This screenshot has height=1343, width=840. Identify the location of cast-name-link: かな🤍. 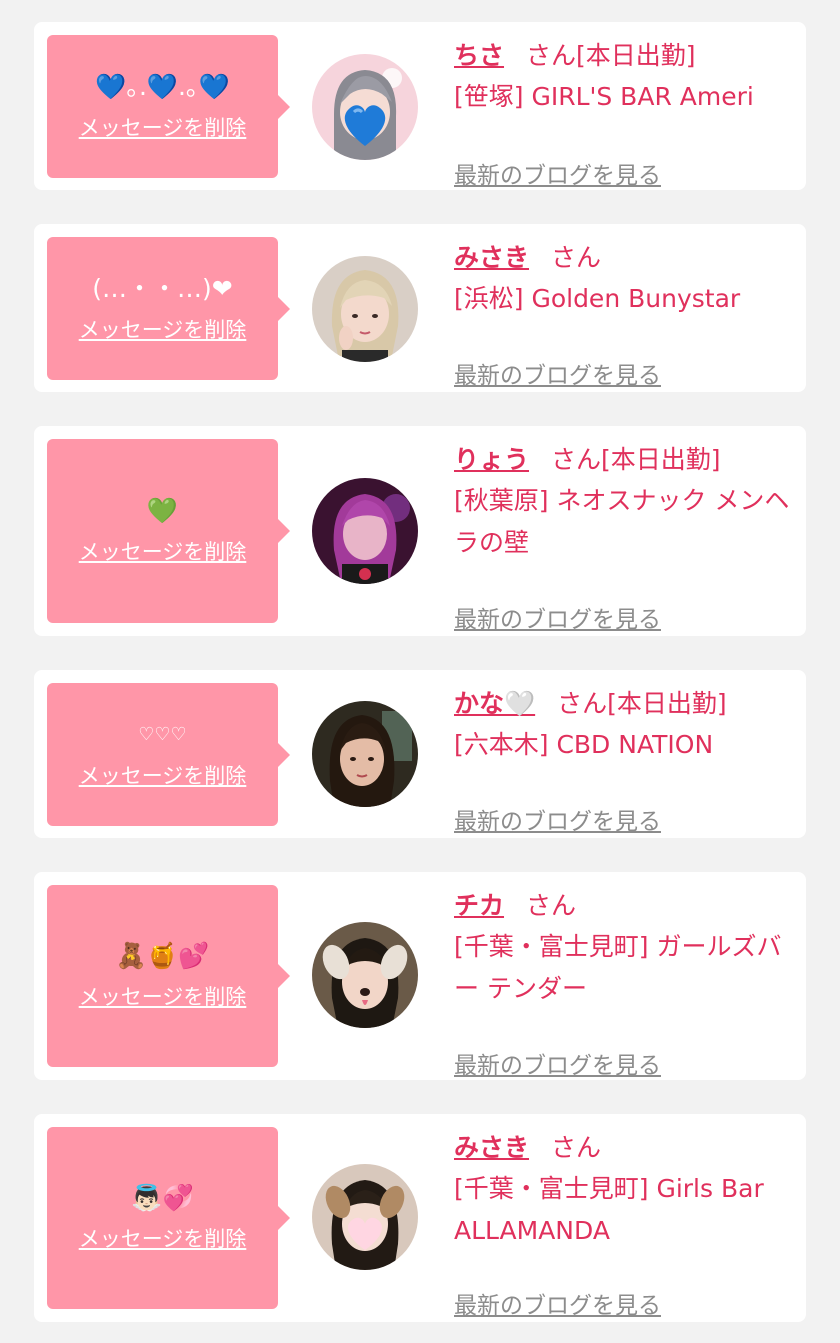
(494, 703).